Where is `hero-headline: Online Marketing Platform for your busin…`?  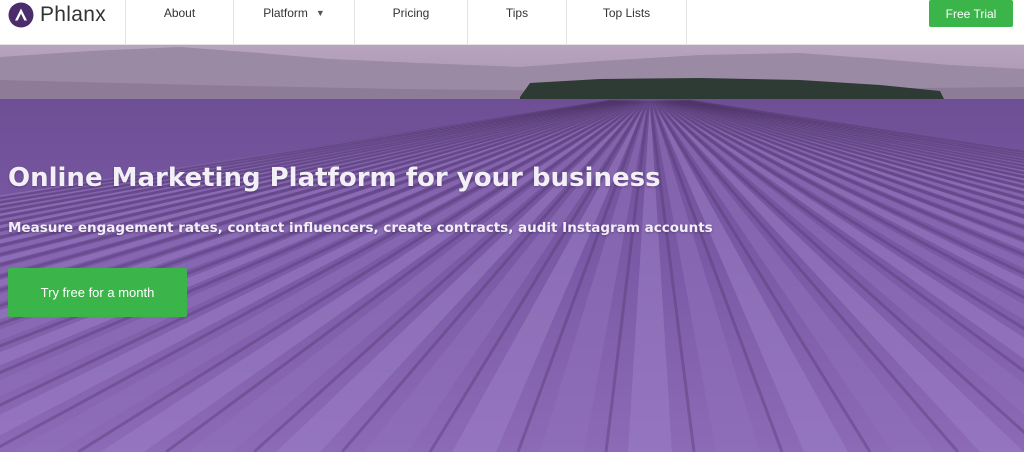
hero-headline: Online Marketing Platform for your busin… is located at coordinates (334, 178).